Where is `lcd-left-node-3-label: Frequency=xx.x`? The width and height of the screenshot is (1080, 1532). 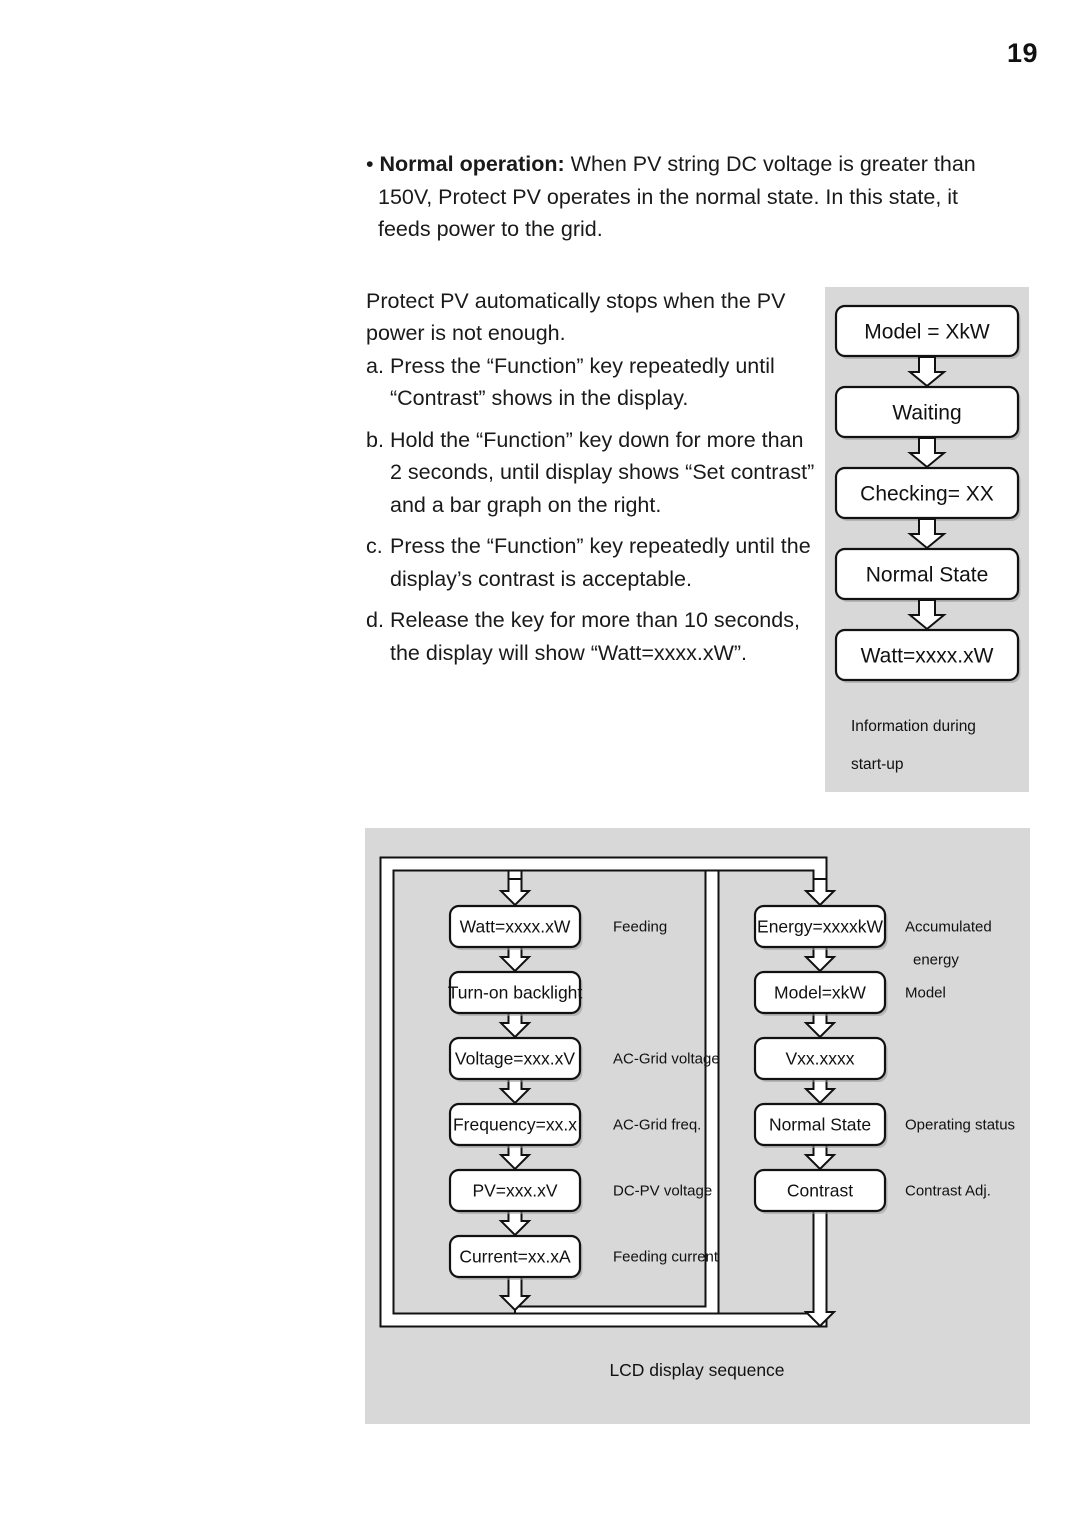 lcd-left-node-3-label: Frequency=xx.x is located at coordinates (515, 1125).